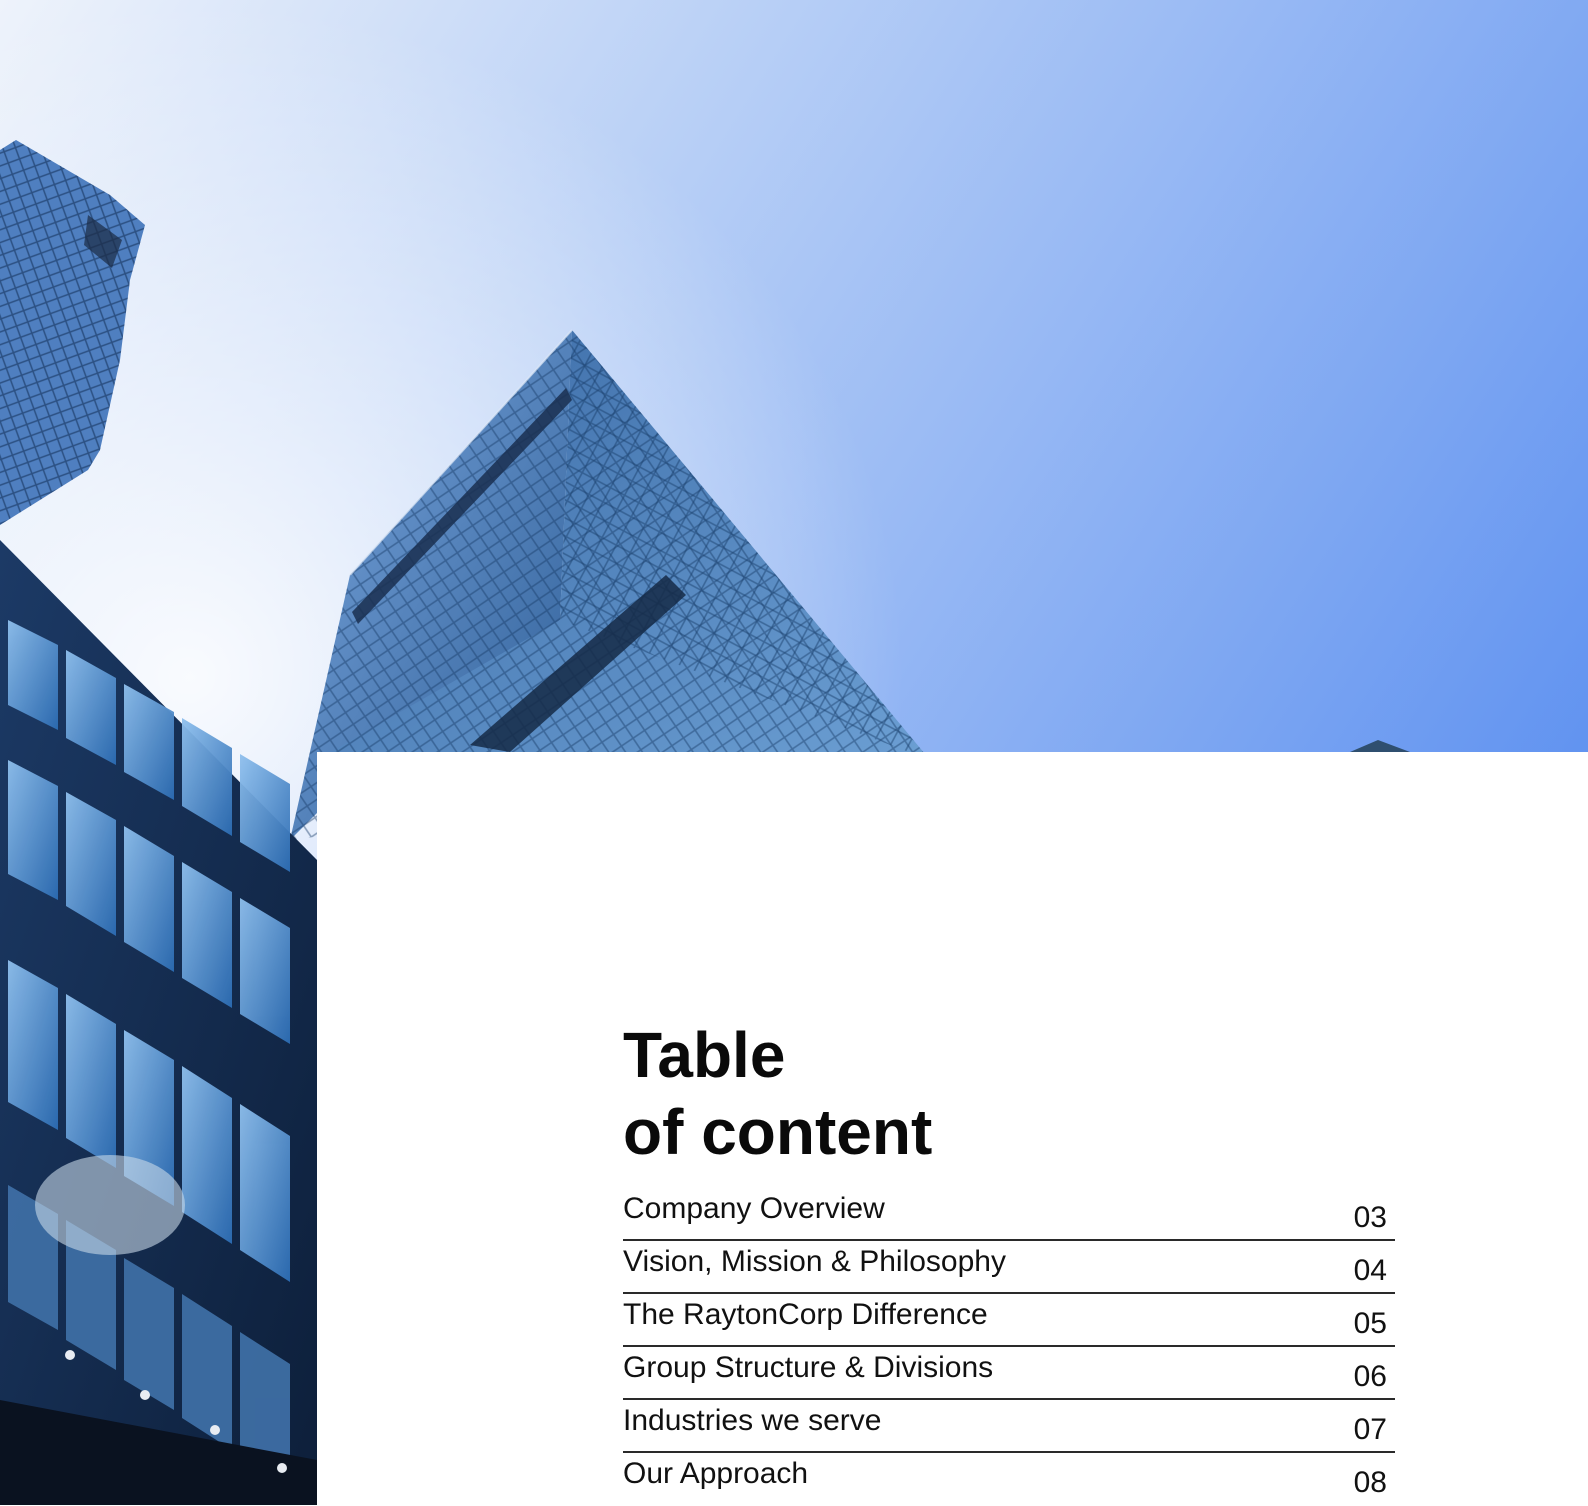 This screenshot has height=1506, width=1588. What do you see at coordinates (1009, 1373) in the screenshot?
I see `toc-item-group-structure: Group Structure & Divisions 06` at bounding box center [1009, 1373].